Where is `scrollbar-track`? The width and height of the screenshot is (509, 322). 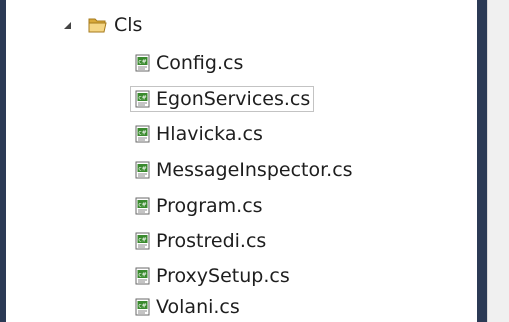
scrollbar-track is located at coordinates (498, 161).